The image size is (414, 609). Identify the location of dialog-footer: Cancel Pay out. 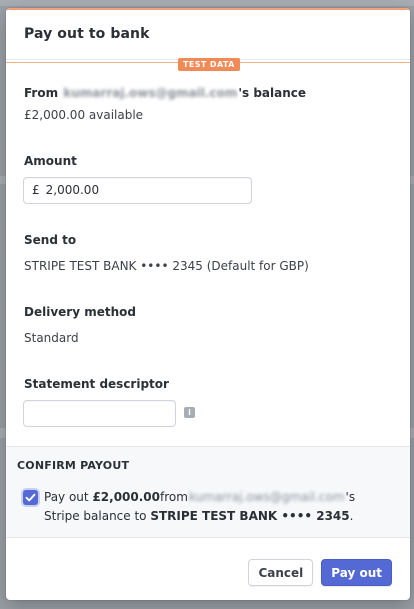
(320, 573).